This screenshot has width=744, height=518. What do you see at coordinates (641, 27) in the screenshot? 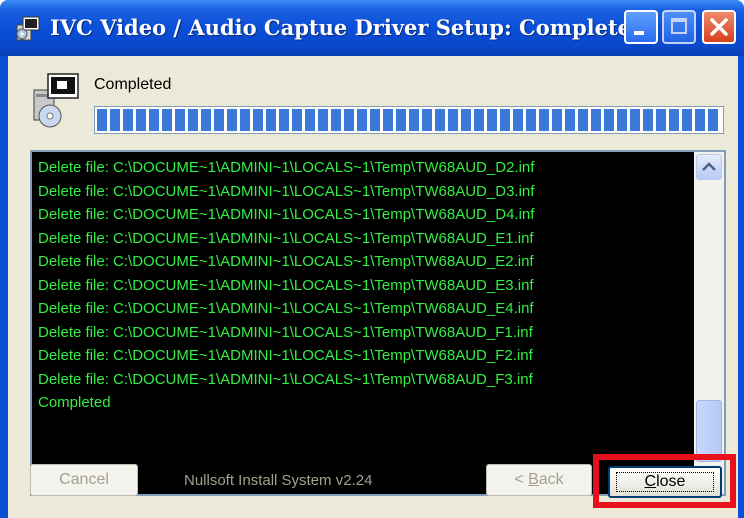
I see `minimize-button` at bounding box center [641, 27].